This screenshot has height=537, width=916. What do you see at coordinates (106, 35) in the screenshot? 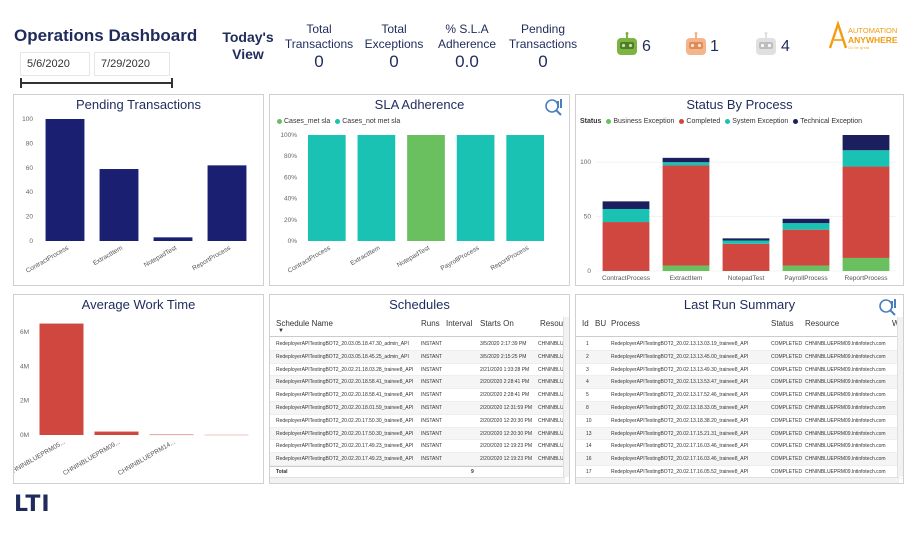
I see `page-title: Operations Dashboard` at bounding box center [106, 35].